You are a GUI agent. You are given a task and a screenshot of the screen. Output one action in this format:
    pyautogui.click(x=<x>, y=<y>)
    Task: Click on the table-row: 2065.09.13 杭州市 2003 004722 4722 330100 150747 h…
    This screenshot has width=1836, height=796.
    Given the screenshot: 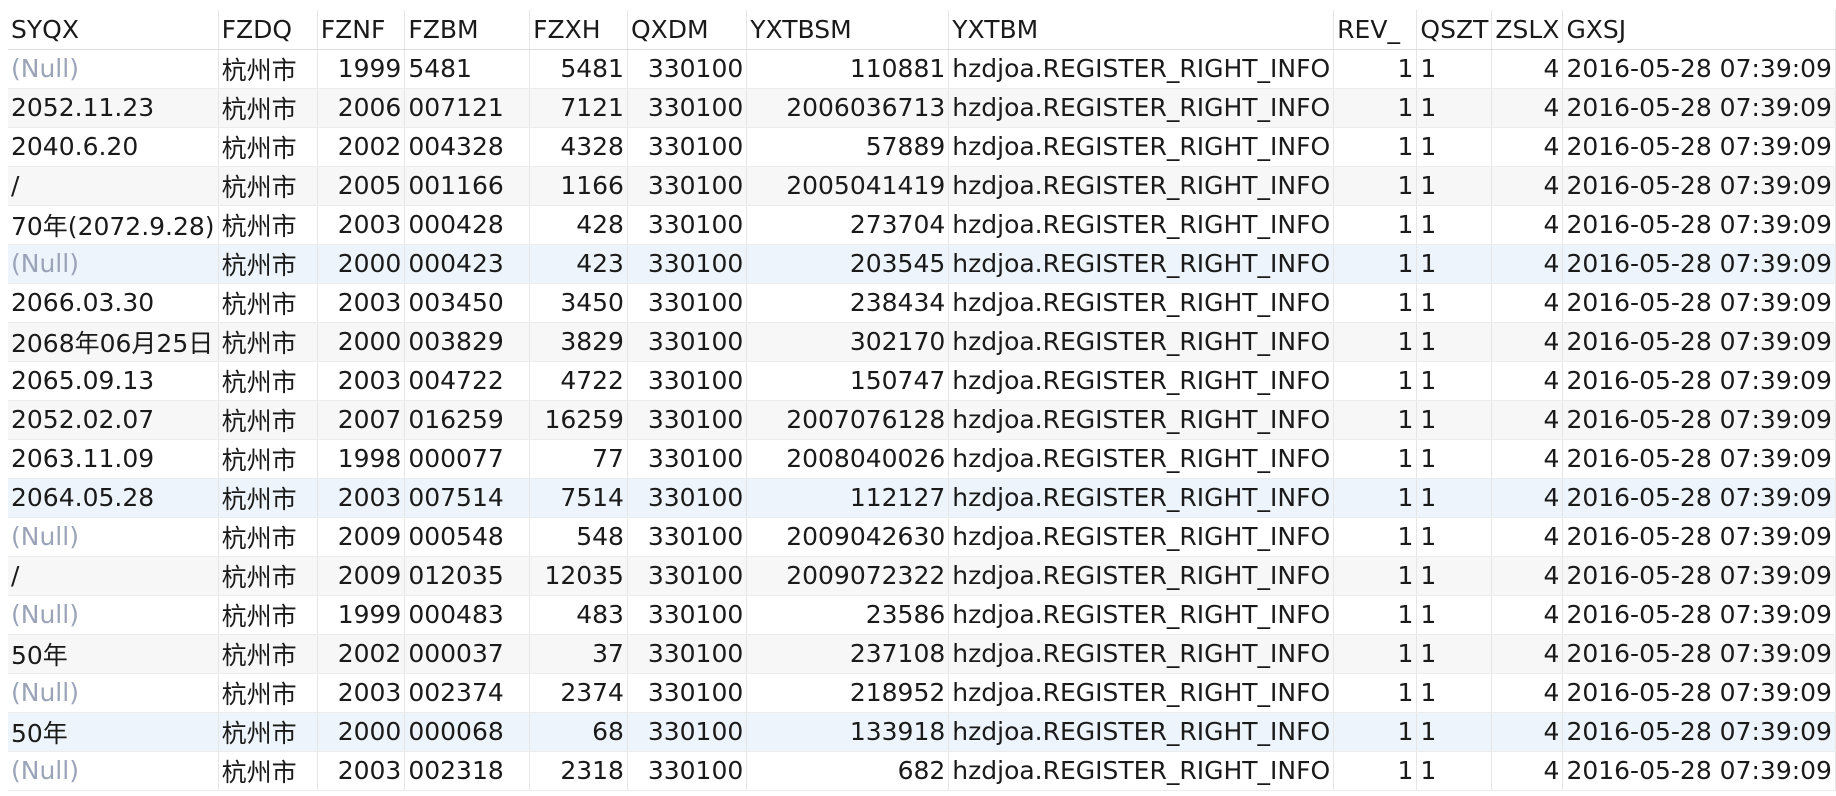 What is the action you would take?
    pyautogui.click(x=922, y=381)
    